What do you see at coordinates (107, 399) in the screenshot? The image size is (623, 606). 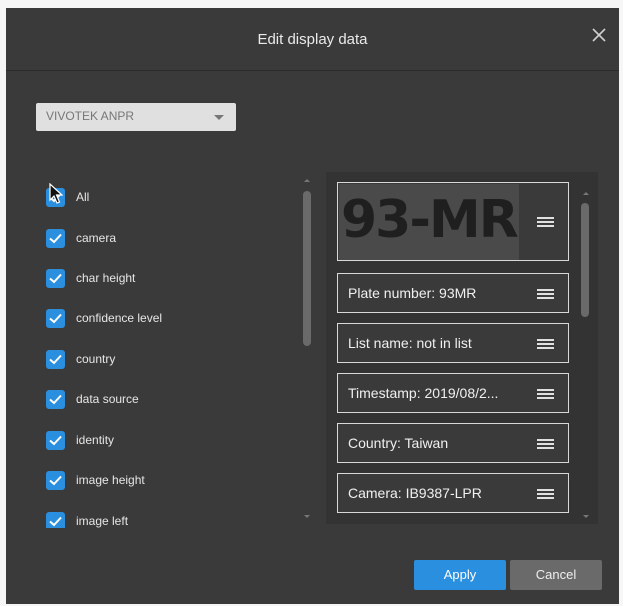 I see `checkbox-label: data source` at bounding box center [107, 399].